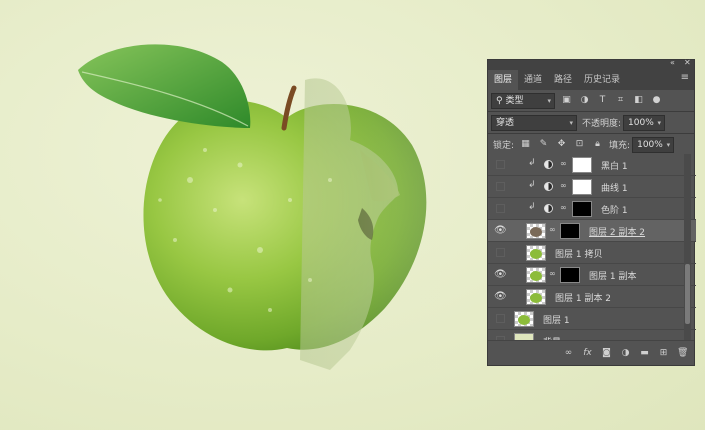 The height and width of the screenshot is (430, 705). I want to click on layer-row: ↲ ∞ 色阶 1, so click(592, 209).